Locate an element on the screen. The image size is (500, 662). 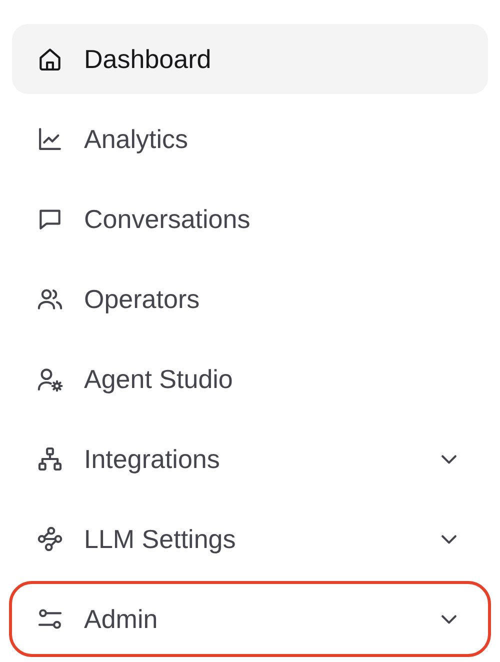
sidebar-item: Operators is located at coordinates (250, 299).